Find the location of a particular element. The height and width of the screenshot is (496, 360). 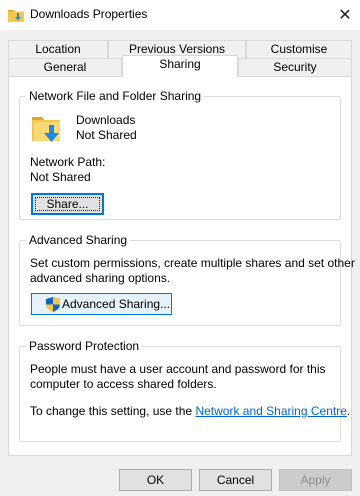

uac-shield-icon is located at coordinates (53, 304).